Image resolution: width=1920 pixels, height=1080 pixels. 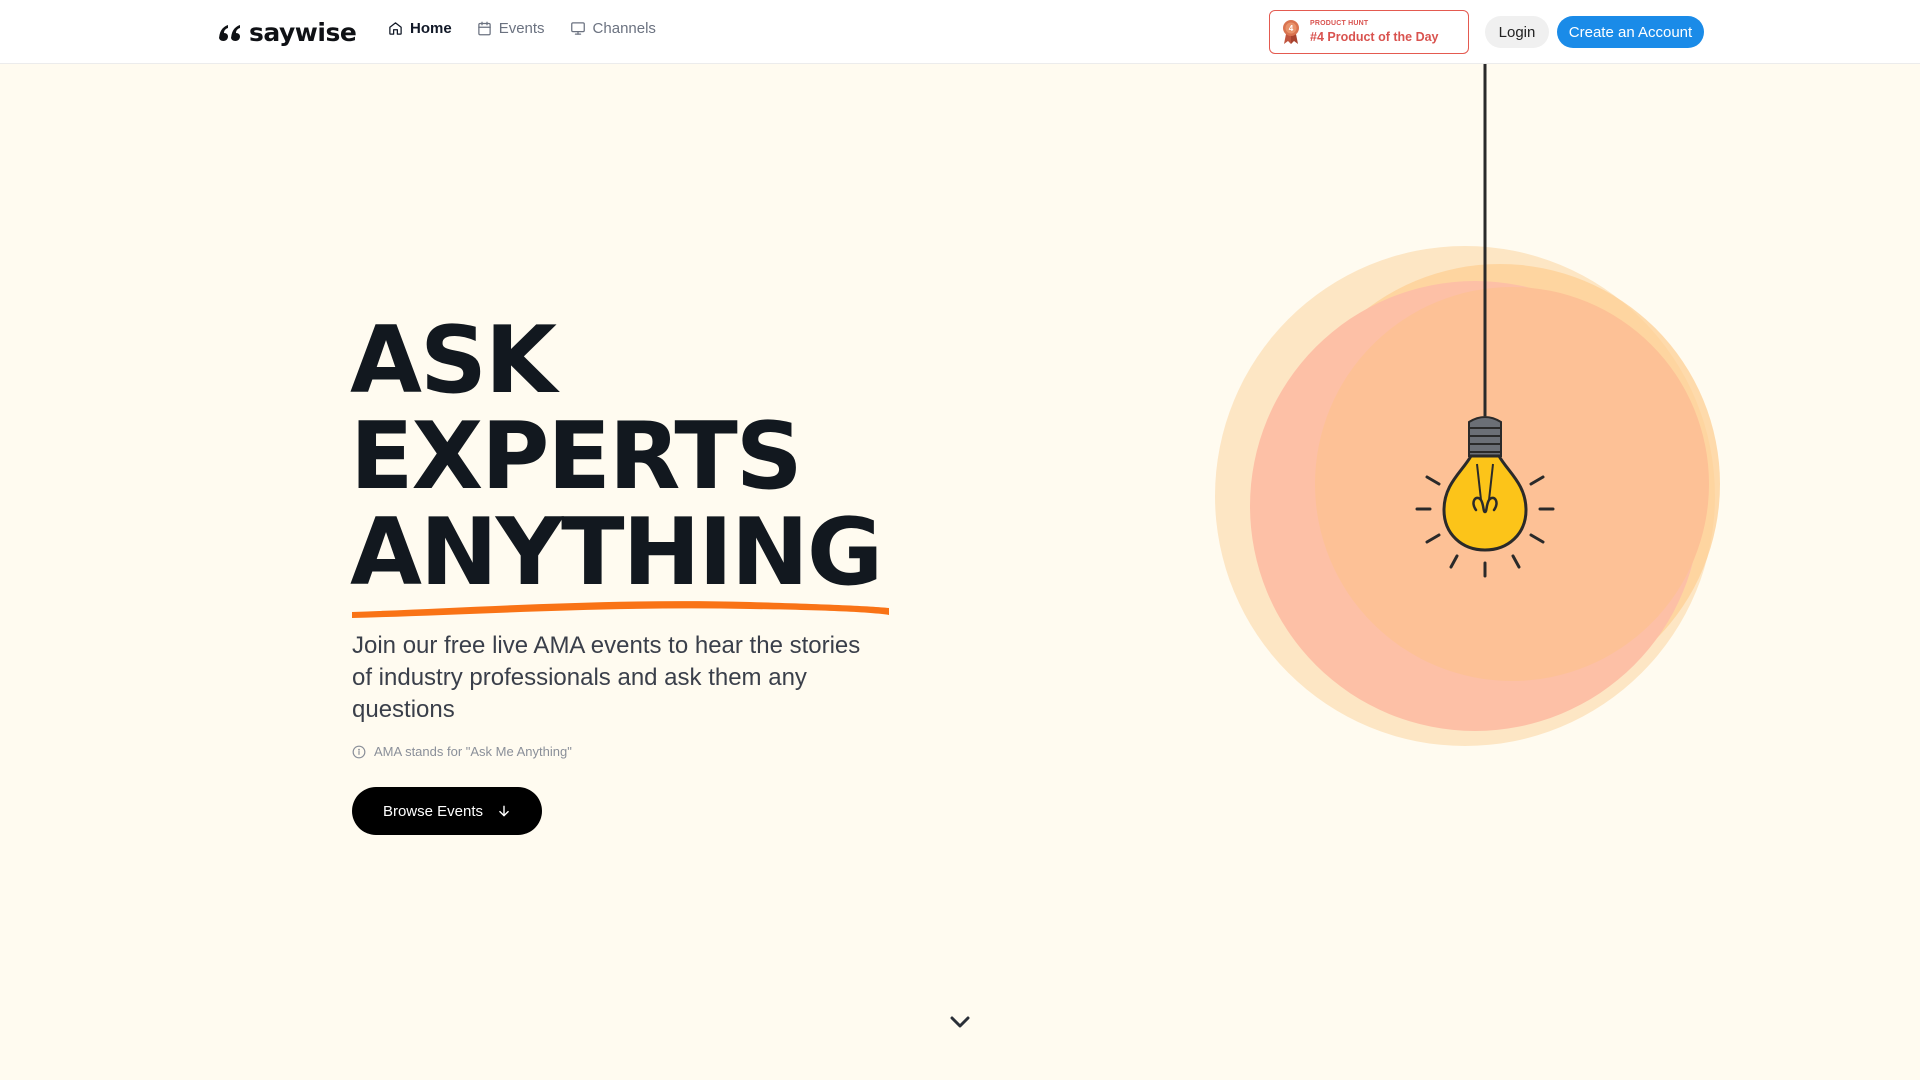 What do you see at coordinates (1291, 28) in the screenshot?
I see `medal-number: 4` at bounding box center [1291, 28].